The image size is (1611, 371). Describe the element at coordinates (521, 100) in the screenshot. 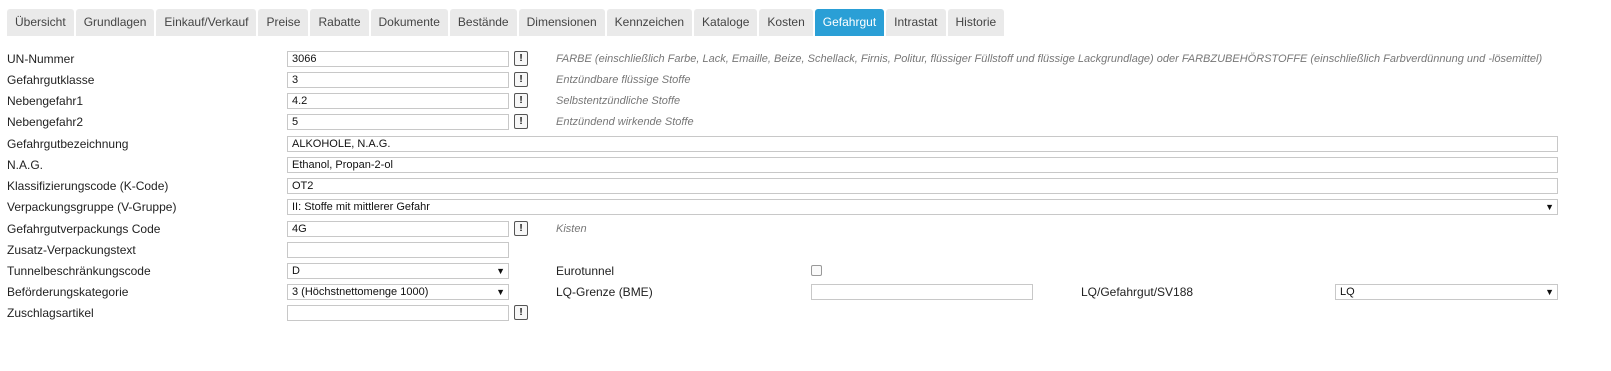

I see `nebengefahr1-info-button: !` at that location.